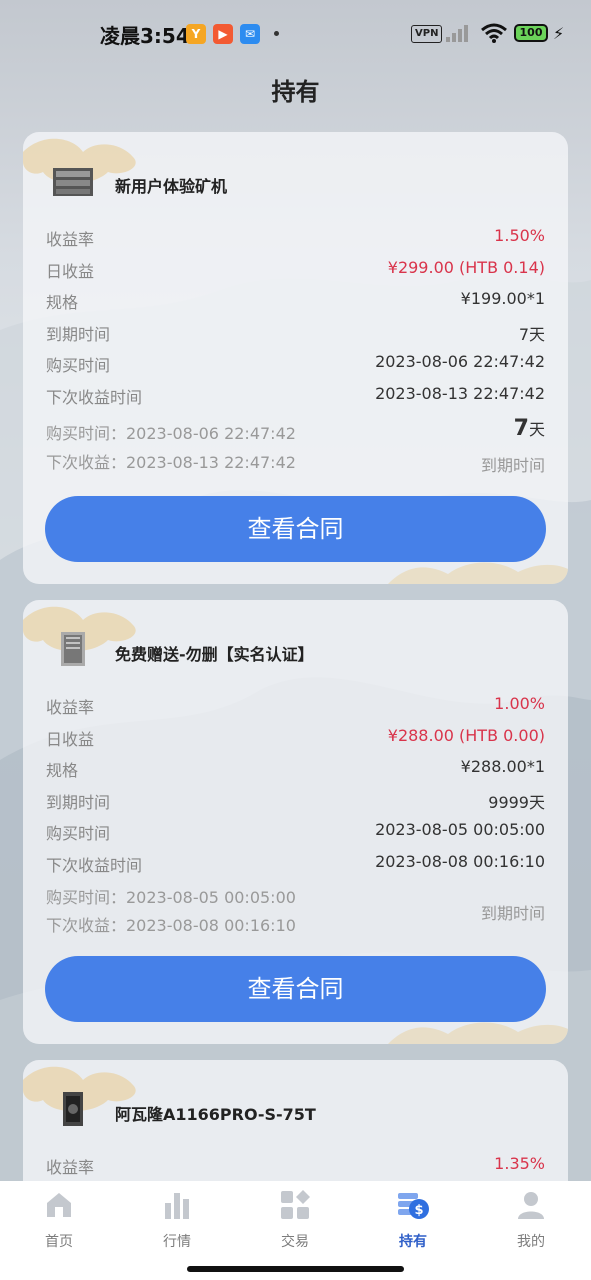  Describe the element at coordinates (276, 33) in the screenshot. I see `more-notifications-dot-icon` at that location.